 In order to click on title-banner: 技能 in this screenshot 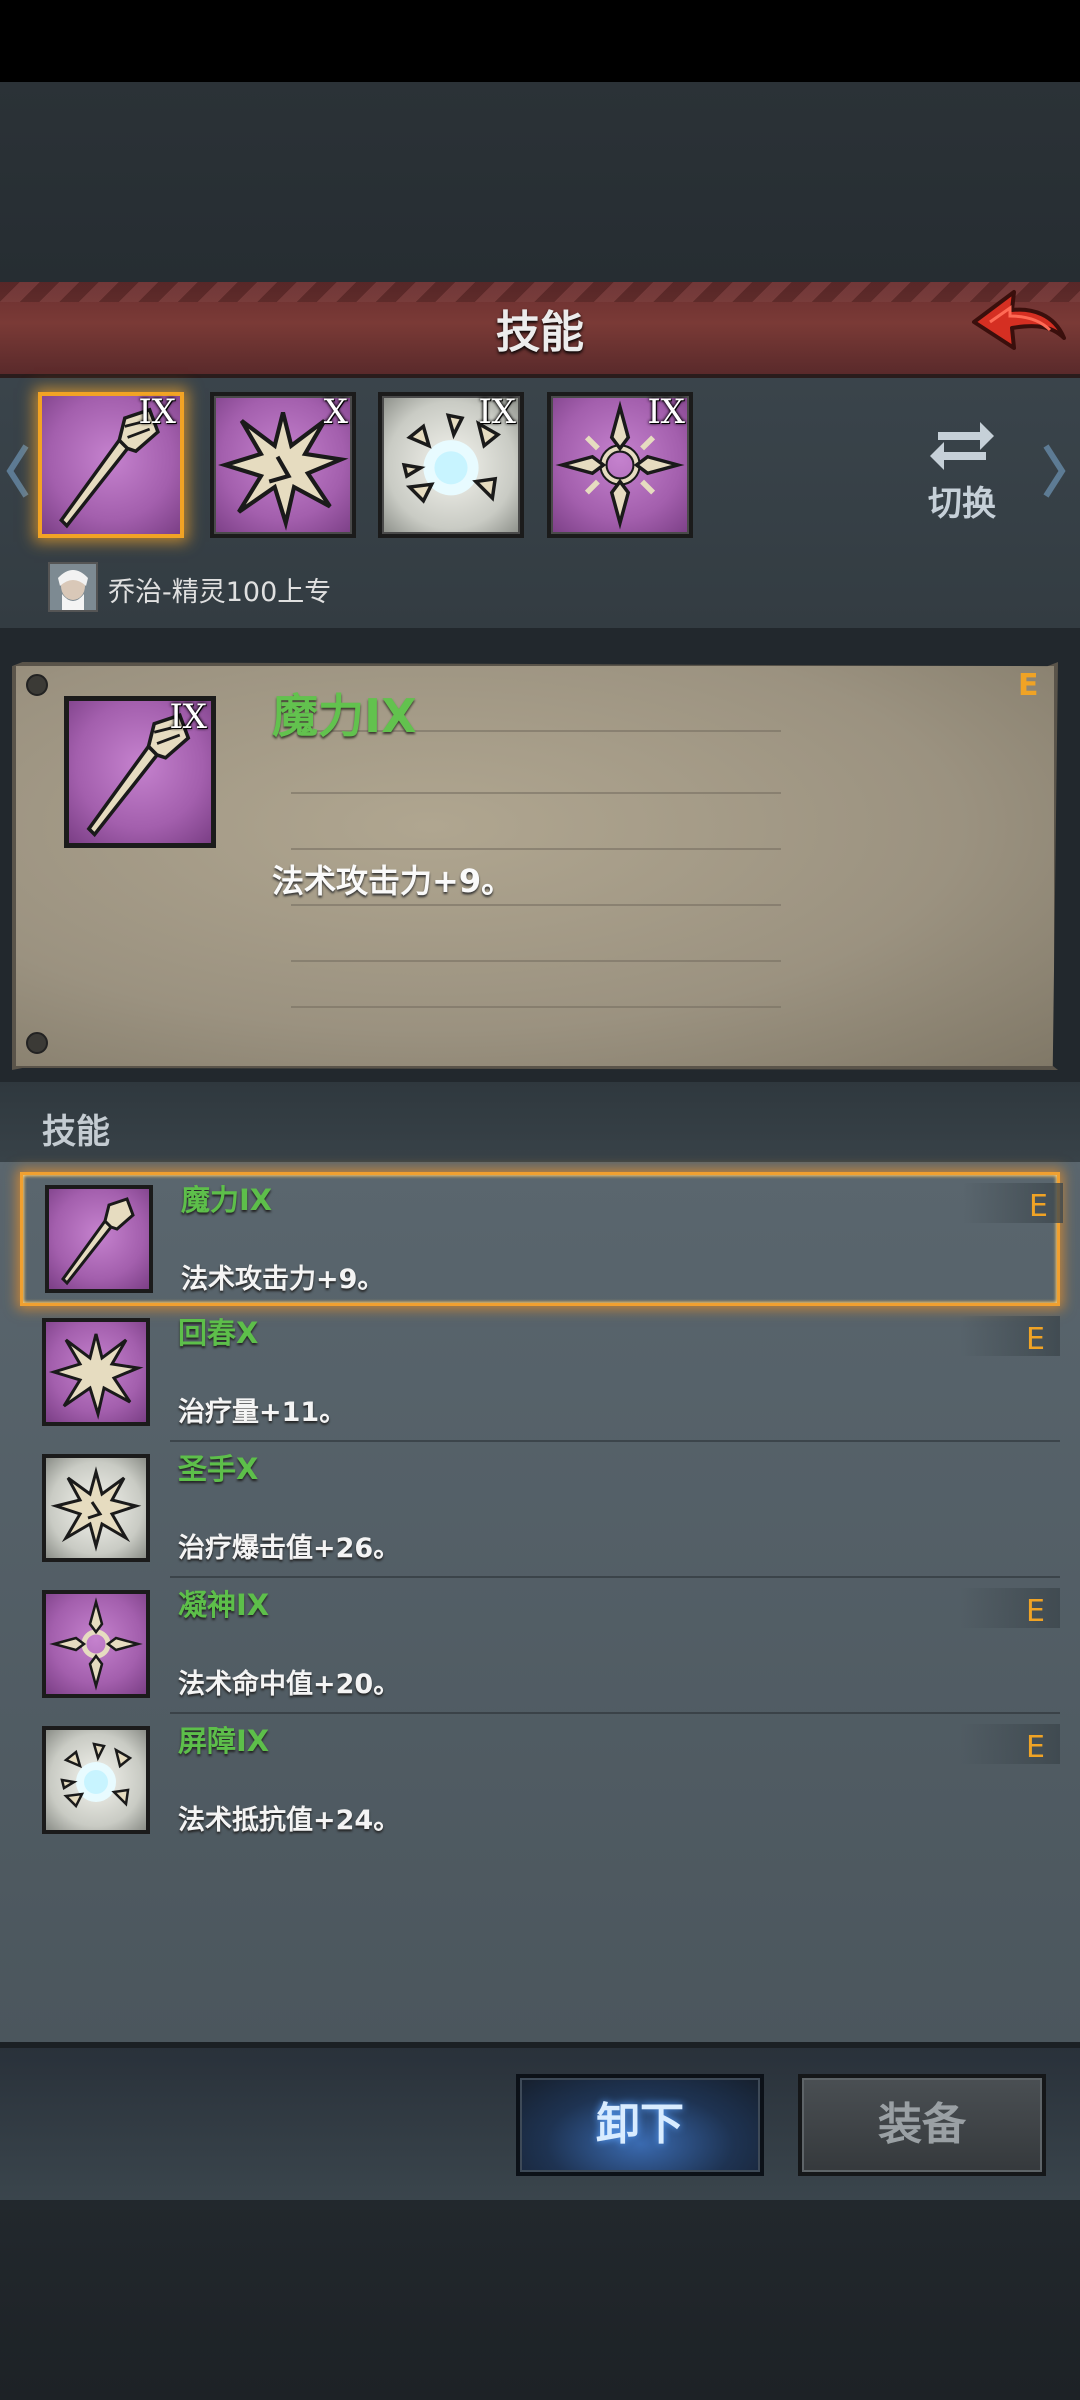, I will do `click(540, 330)`.